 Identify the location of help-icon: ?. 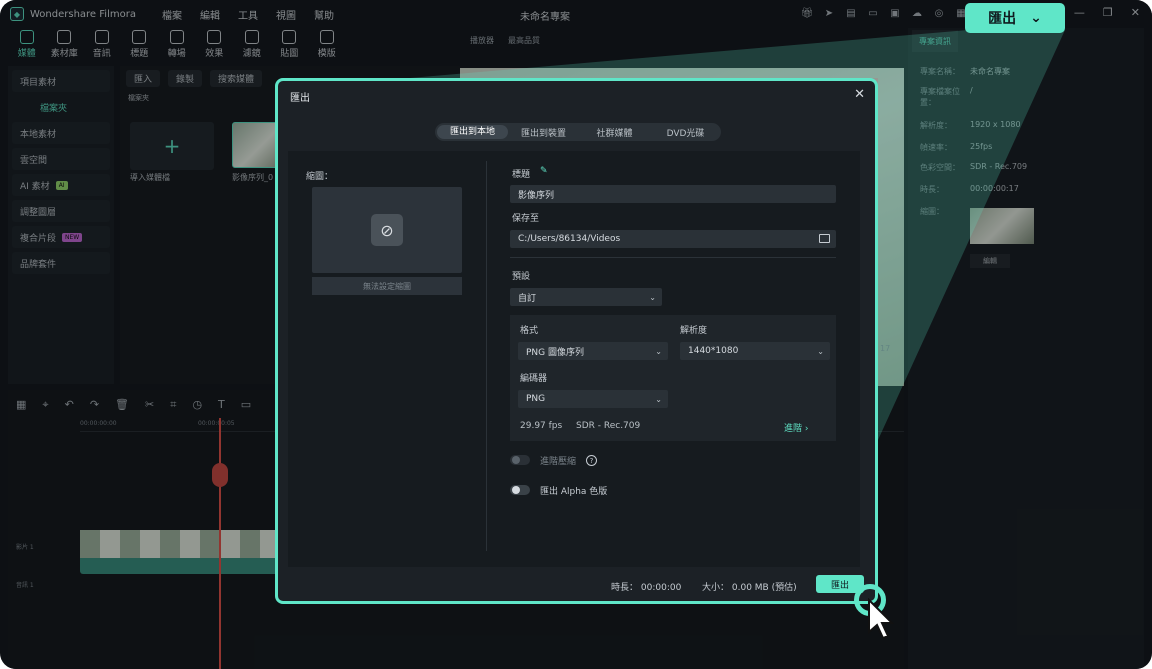
(591, 460).